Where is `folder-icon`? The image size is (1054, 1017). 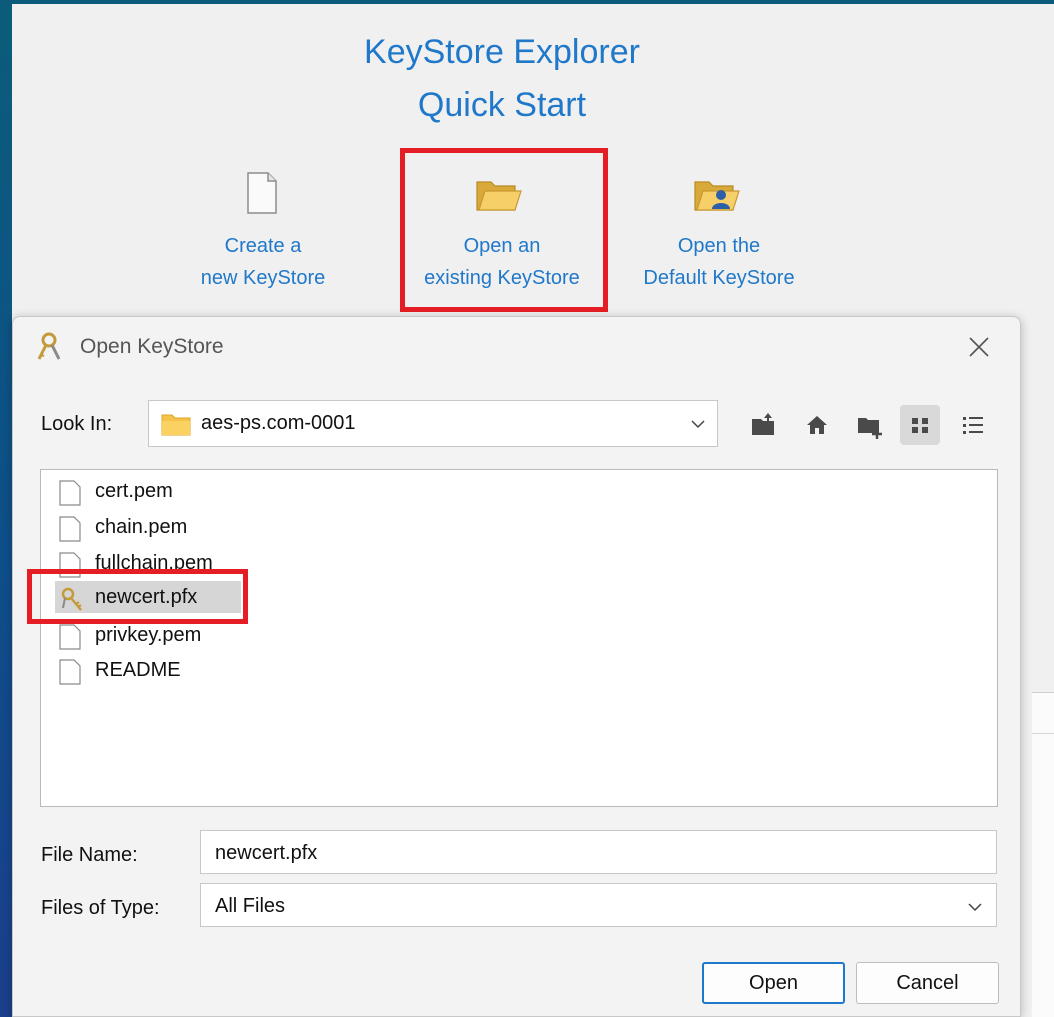 folder-icon is located at coordinates (176, 425).